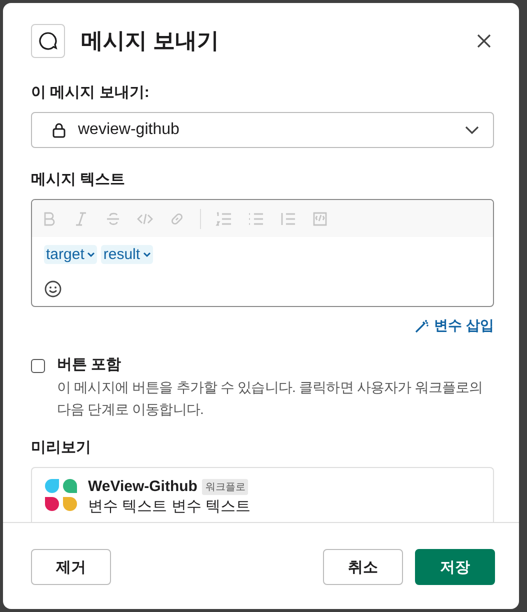  Describe the element at coordinates (127, 254) in the screenshot. I see `variable-token: result` at that location.